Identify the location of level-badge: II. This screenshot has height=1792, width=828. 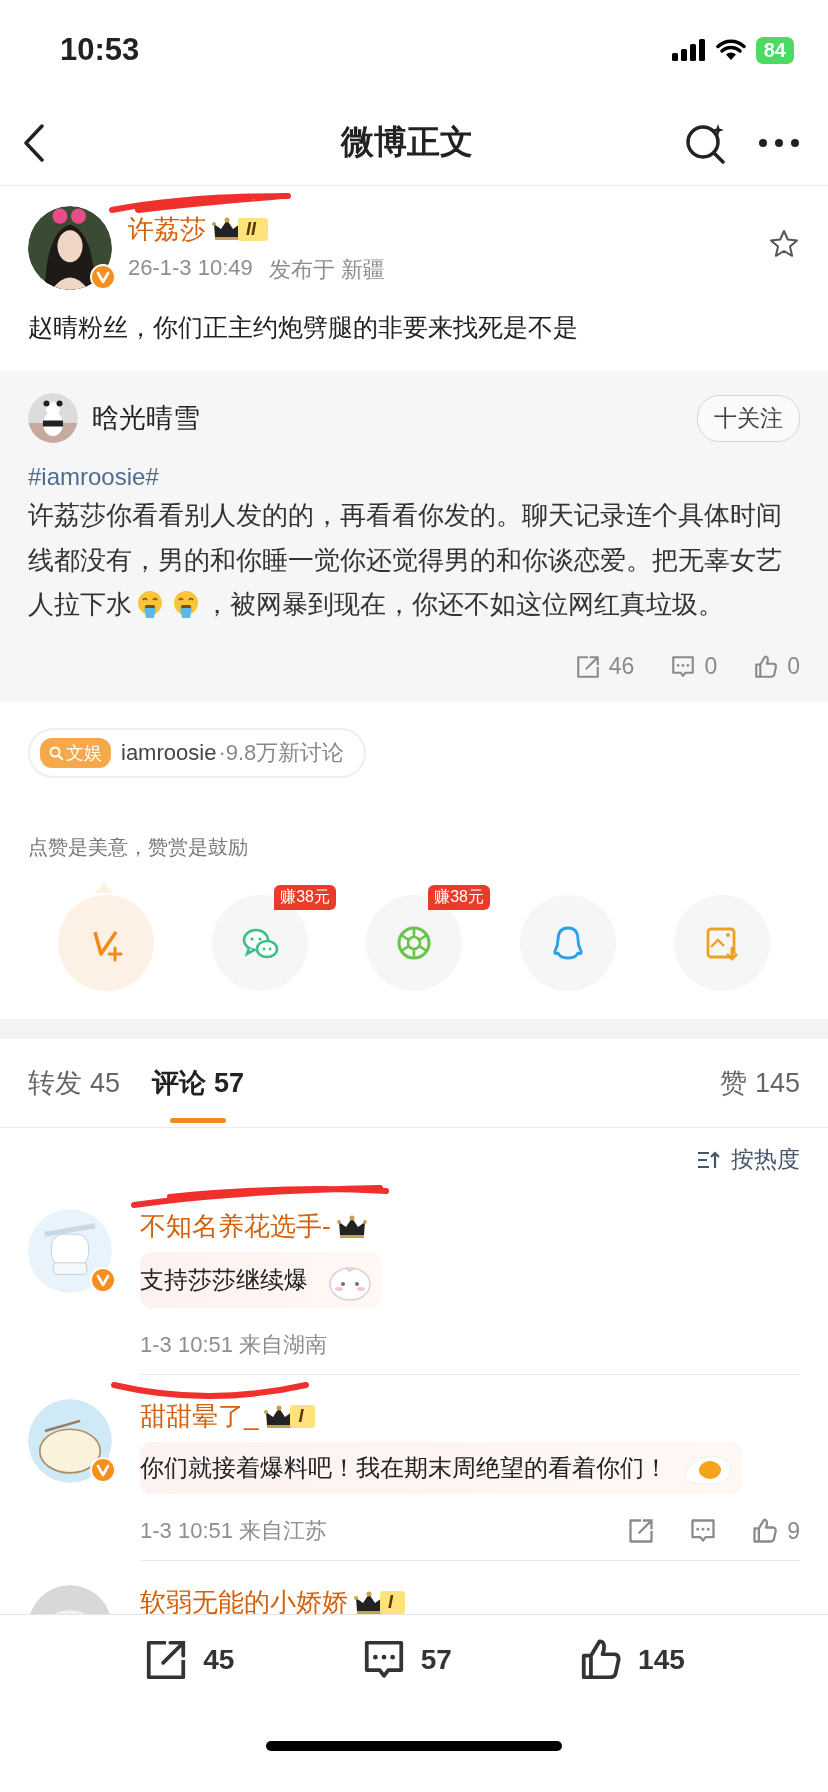
(253, 229).